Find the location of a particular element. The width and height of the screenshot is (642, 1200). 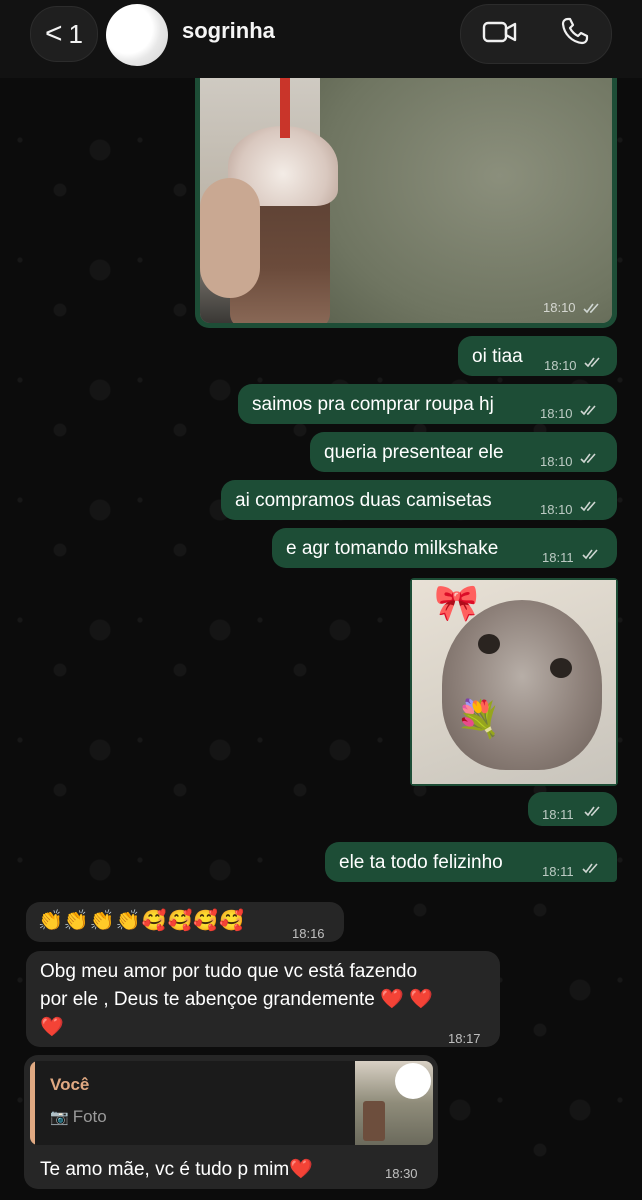

outgoing-message: ele ta todo felizinho 18:11 is located at coordinates (471, 862).